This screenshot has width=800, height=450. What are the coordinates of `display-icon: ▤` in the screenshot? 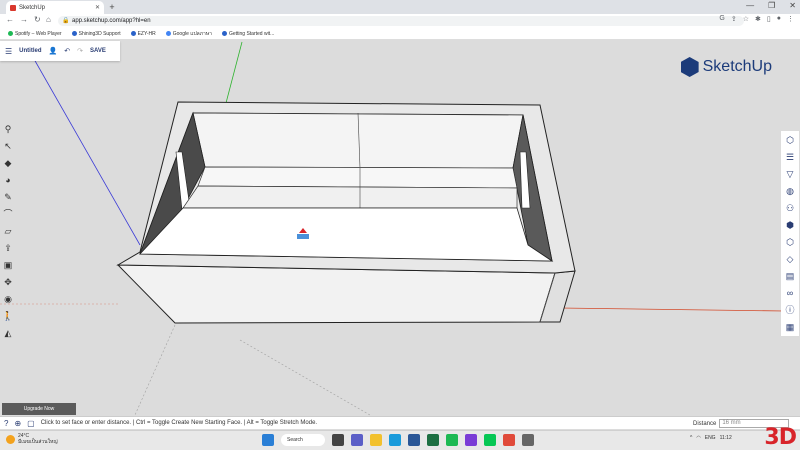 It's located at (790, 276).